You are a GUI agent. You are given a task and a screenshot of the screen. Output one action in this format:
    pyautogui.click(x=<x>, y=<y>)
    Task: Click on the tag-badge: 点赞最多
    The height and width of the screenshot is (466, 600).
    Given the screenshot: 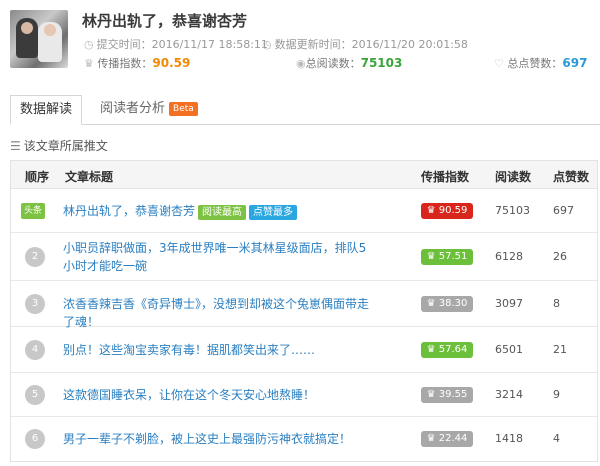 What is the action you would take?
    pyautogui.click(x=273, y=212)
    